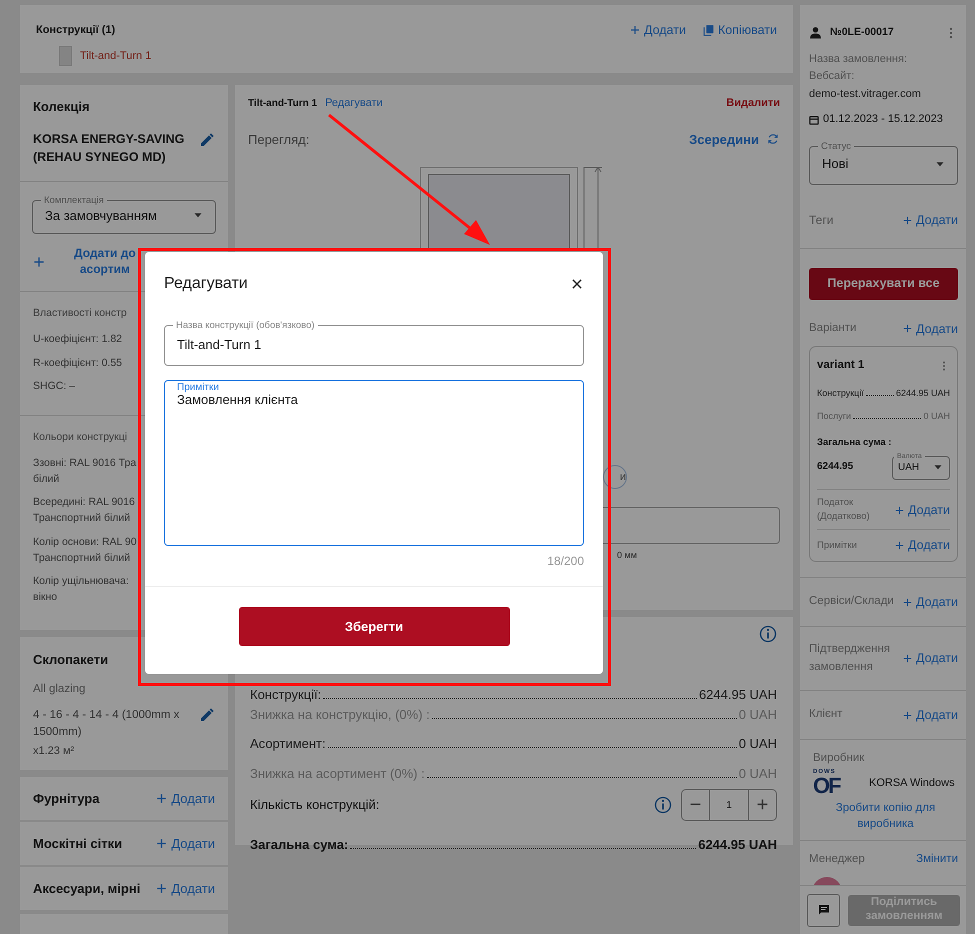 The image size is (975, 934). Describe the element at coordinates (81, 590) in the screenshot. I see `property-text: Колір ущільнювача: вікно` at that location.